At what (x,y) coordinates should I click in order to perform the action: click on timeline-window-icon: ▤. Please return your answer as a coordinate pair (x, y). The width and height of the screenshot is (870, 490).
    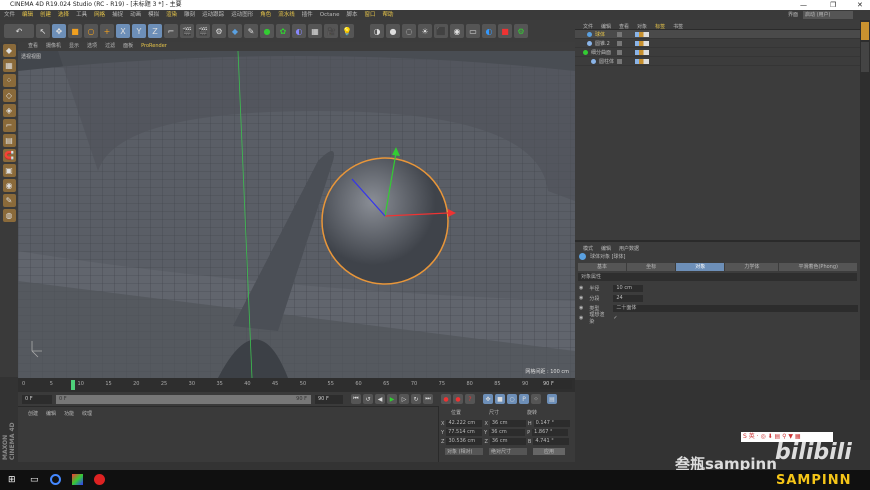
    Looking at the image, I should click on (552, 399).